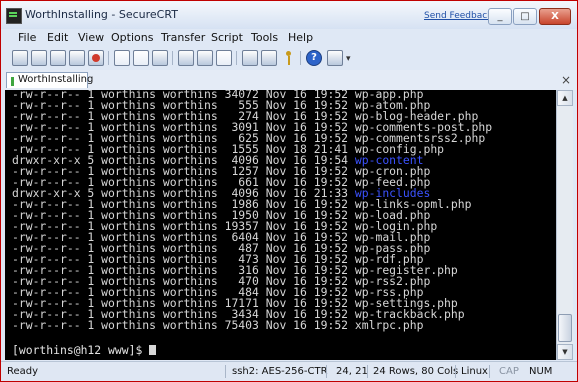 Image resolution: width=578 pixels, height=382 pixels. I want to click on scroll-up-icon: ▲, so click(565, 98).